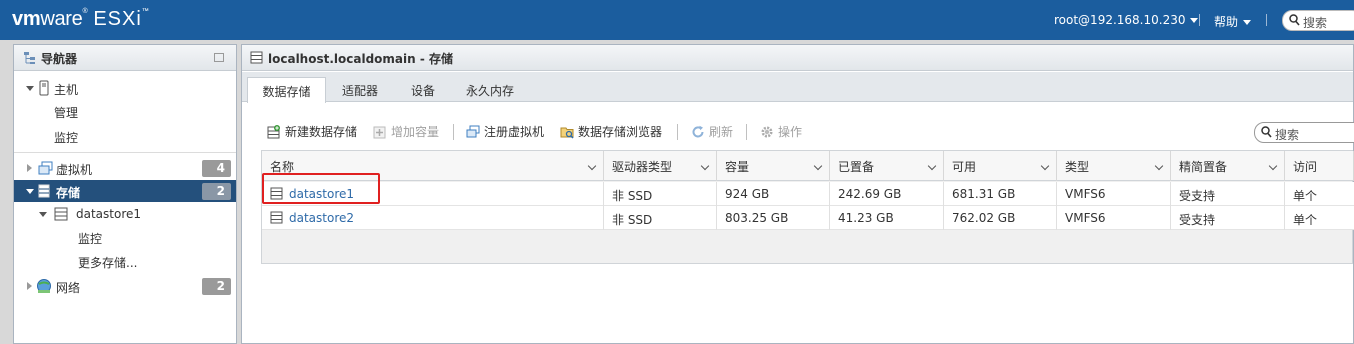 The image size is (1354, 344). What do you see at coordinates (677, 20) in the screenshot?
I see `top-bar: vmware® ESXi™ root@192.168.10.230 帮助 搜索` at bounding box center [677, 20].